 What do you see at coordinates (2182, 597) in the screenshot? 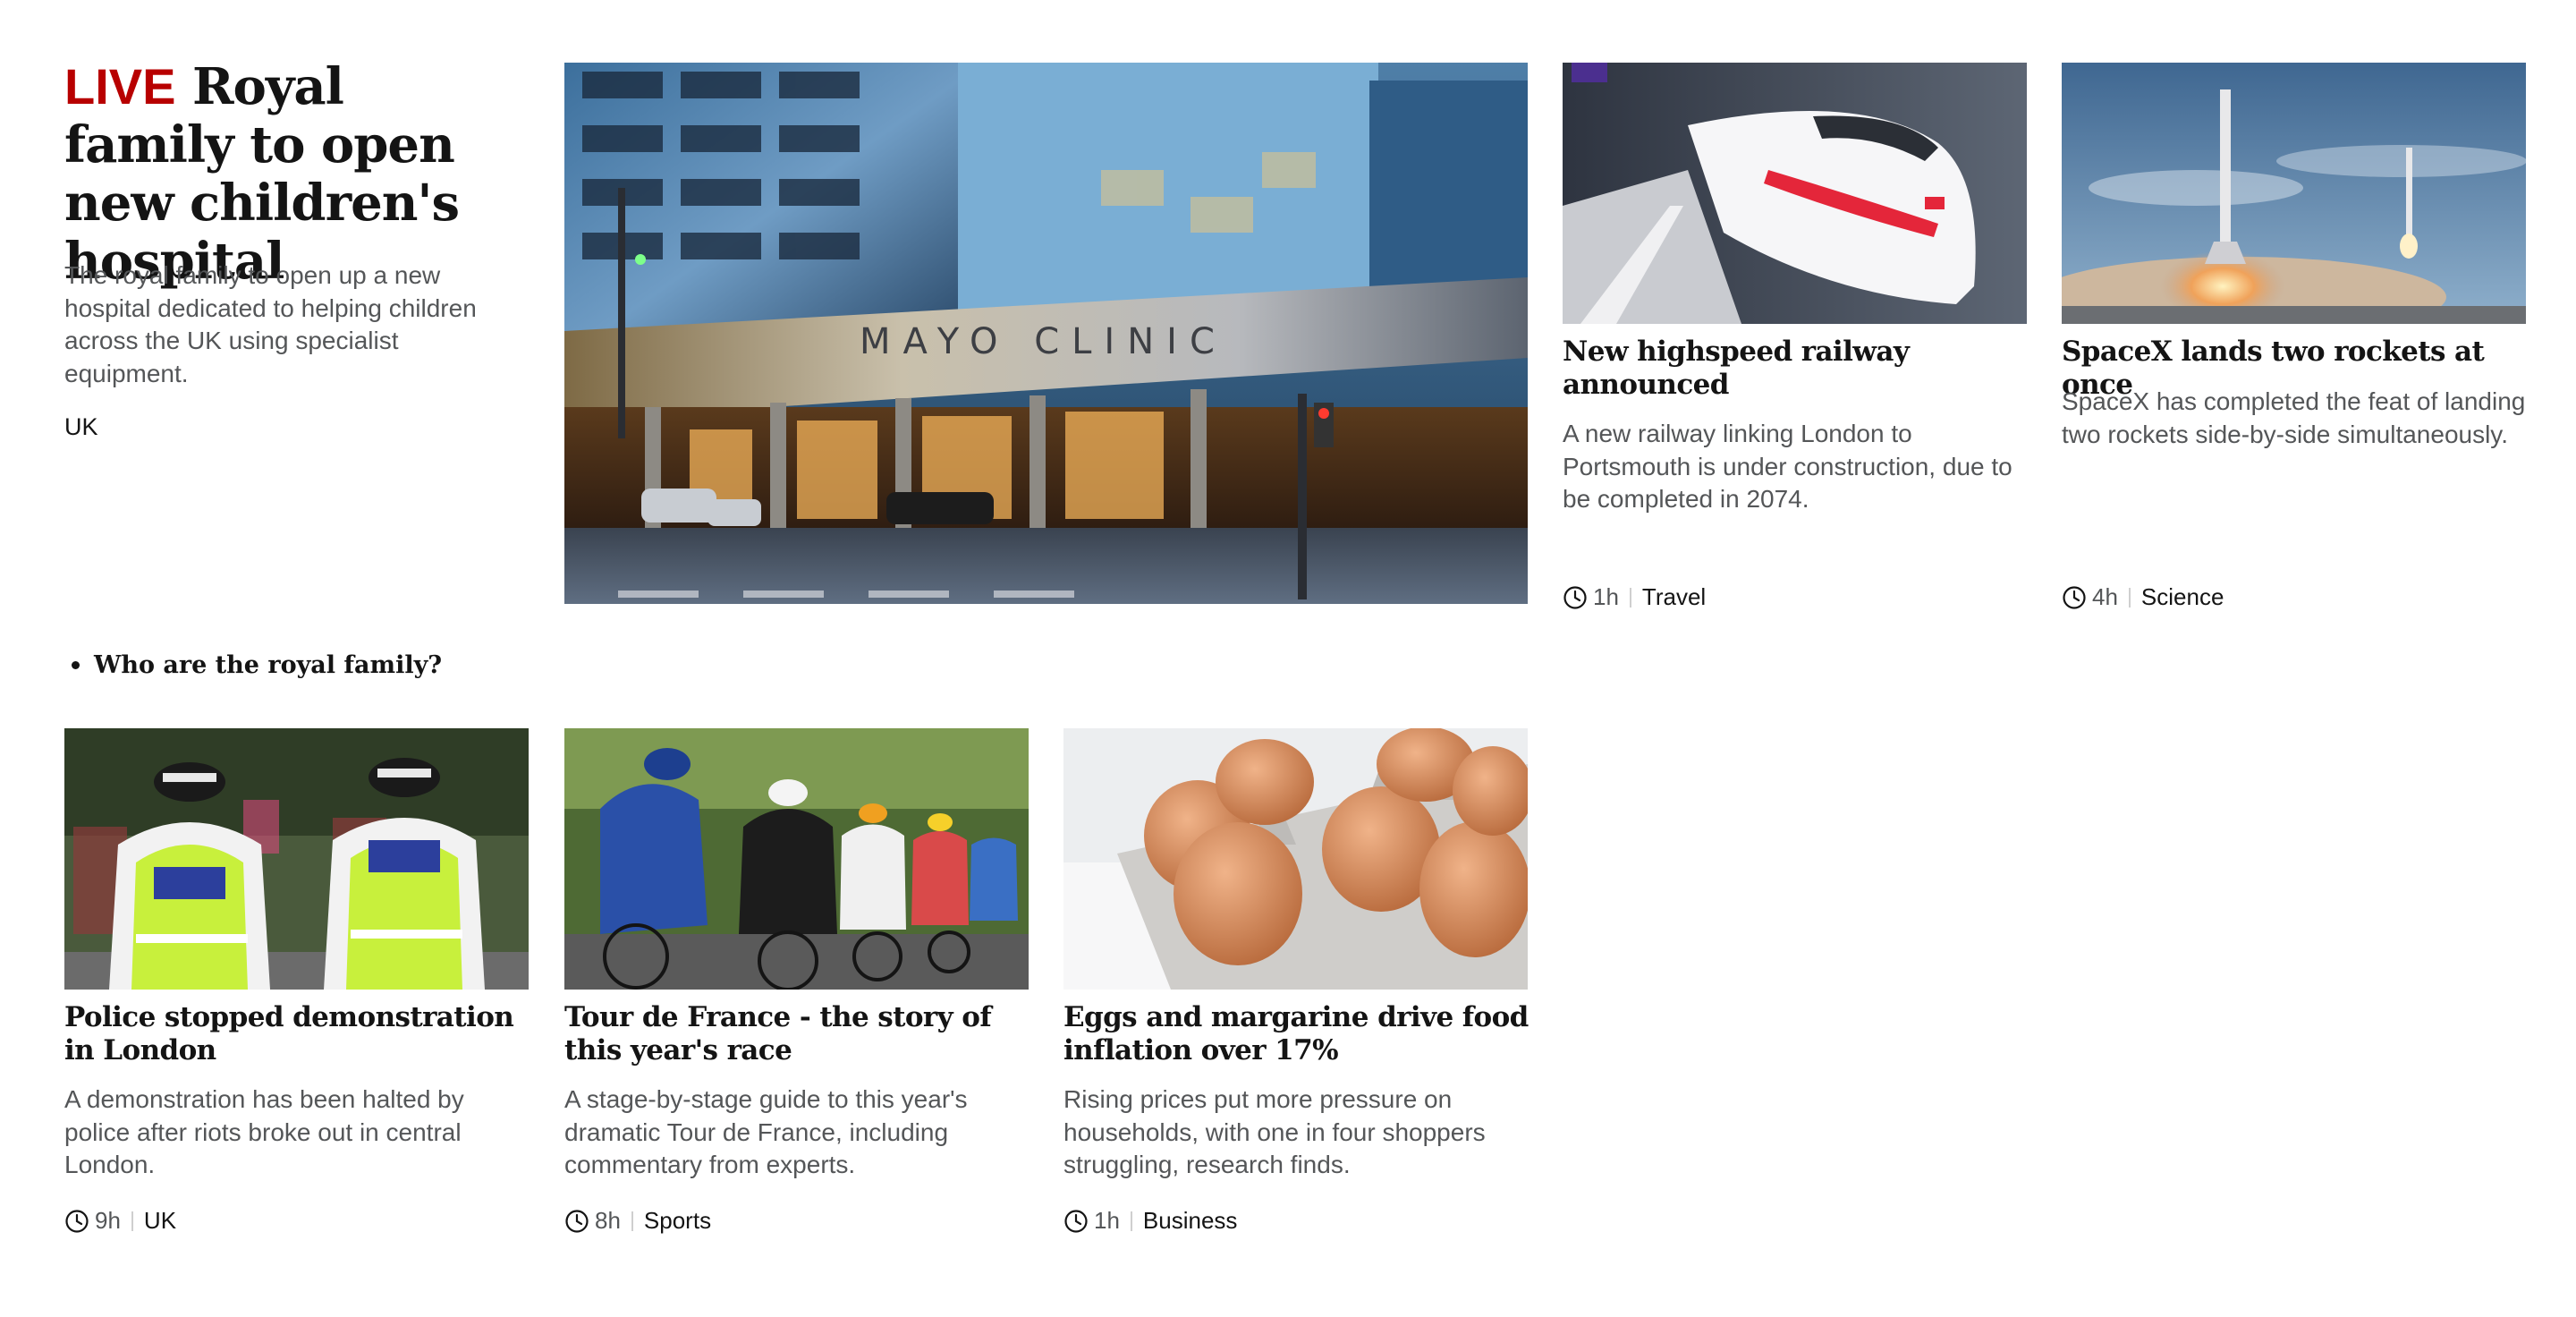
I see `card-category: Science` at bounding box center [2182, 597].